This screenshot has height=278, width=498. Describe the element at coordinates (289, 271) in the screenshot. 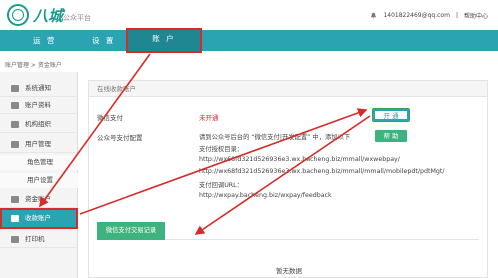

I see `empty-state: 暂无数据` at that location.